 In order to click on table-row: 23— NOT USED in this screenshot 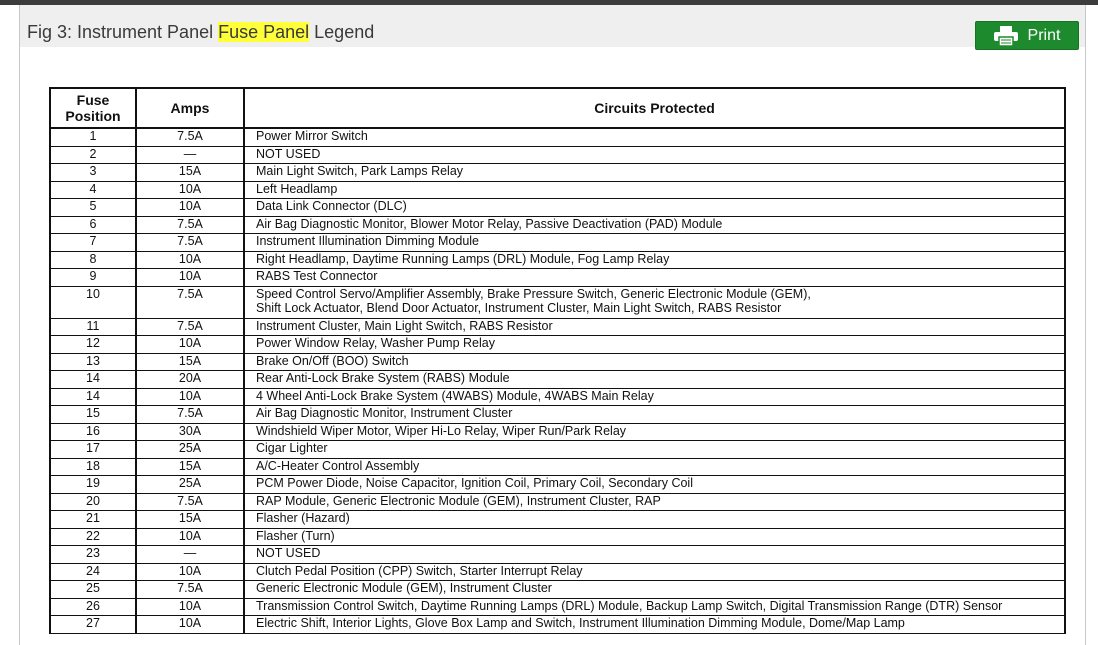, I will do `click(557, 554)`.